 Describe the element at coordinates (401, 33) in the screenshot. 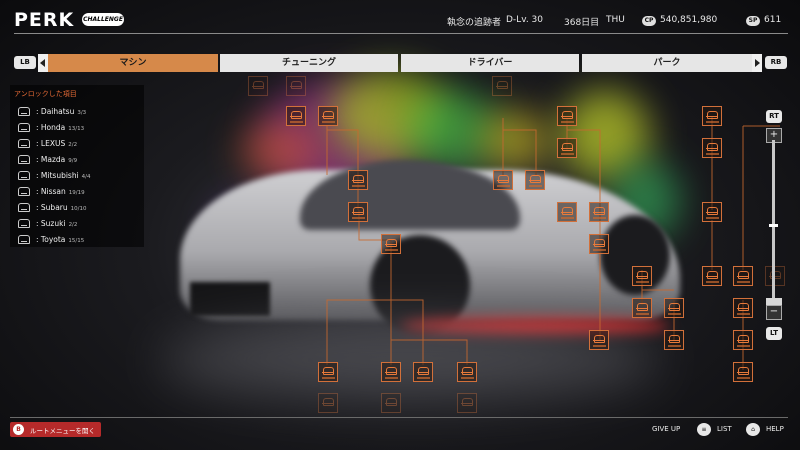

I see `header-divider` at that location.